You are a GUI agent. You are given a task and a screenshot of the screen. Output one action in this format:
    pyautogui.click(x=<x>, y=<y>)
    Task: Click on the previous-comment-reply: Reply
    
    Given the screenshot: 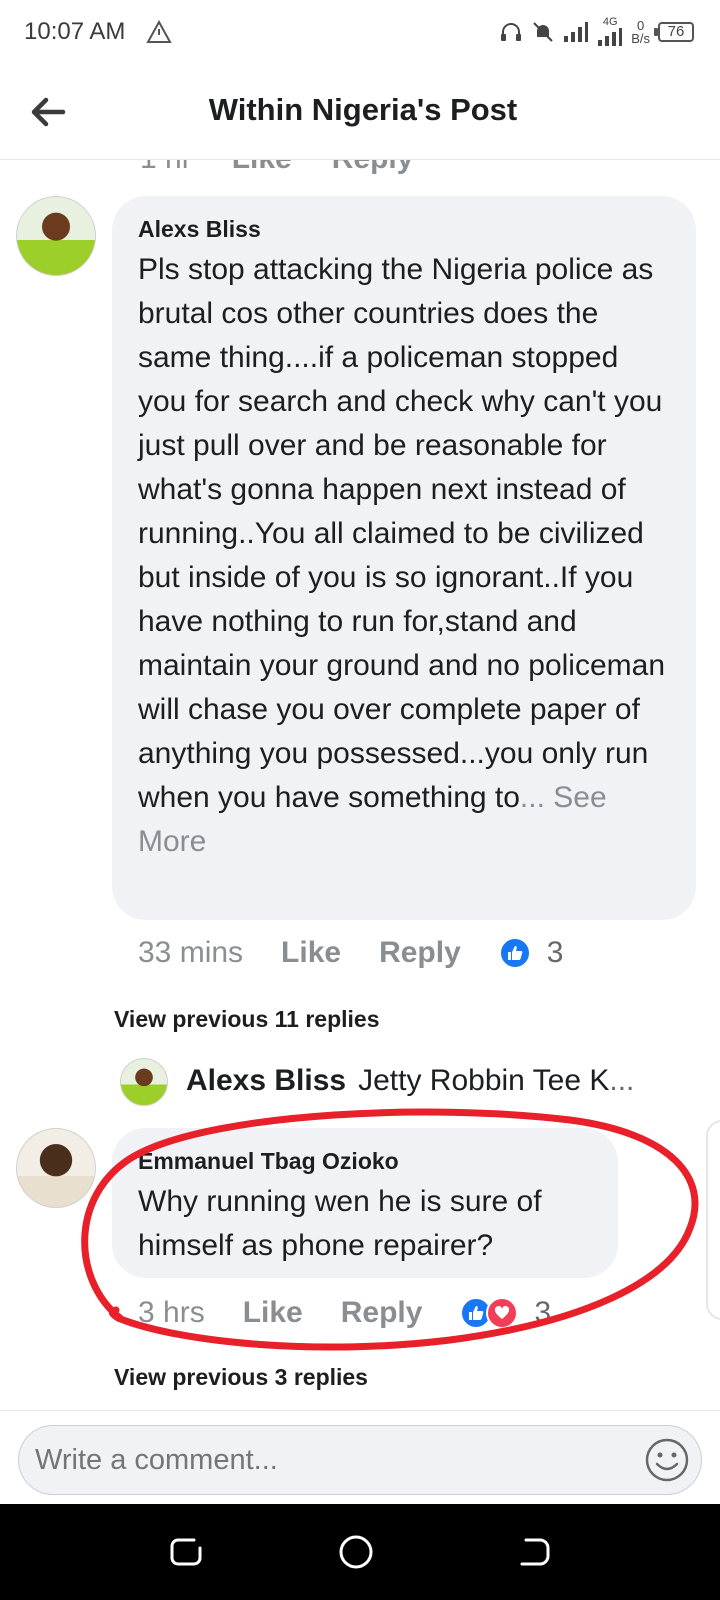 What is the action you would take?
    pyautogui.click(x=373, y=168)
    